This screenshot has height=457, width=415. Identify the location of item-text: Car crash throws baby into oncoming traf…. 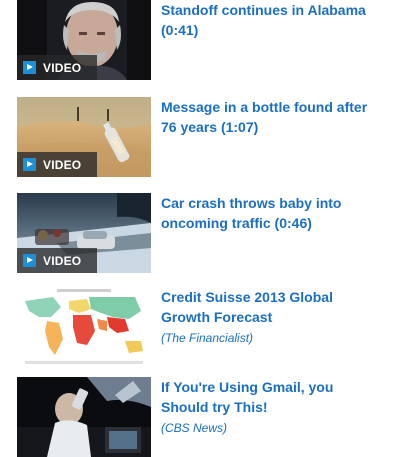
(288, 213).